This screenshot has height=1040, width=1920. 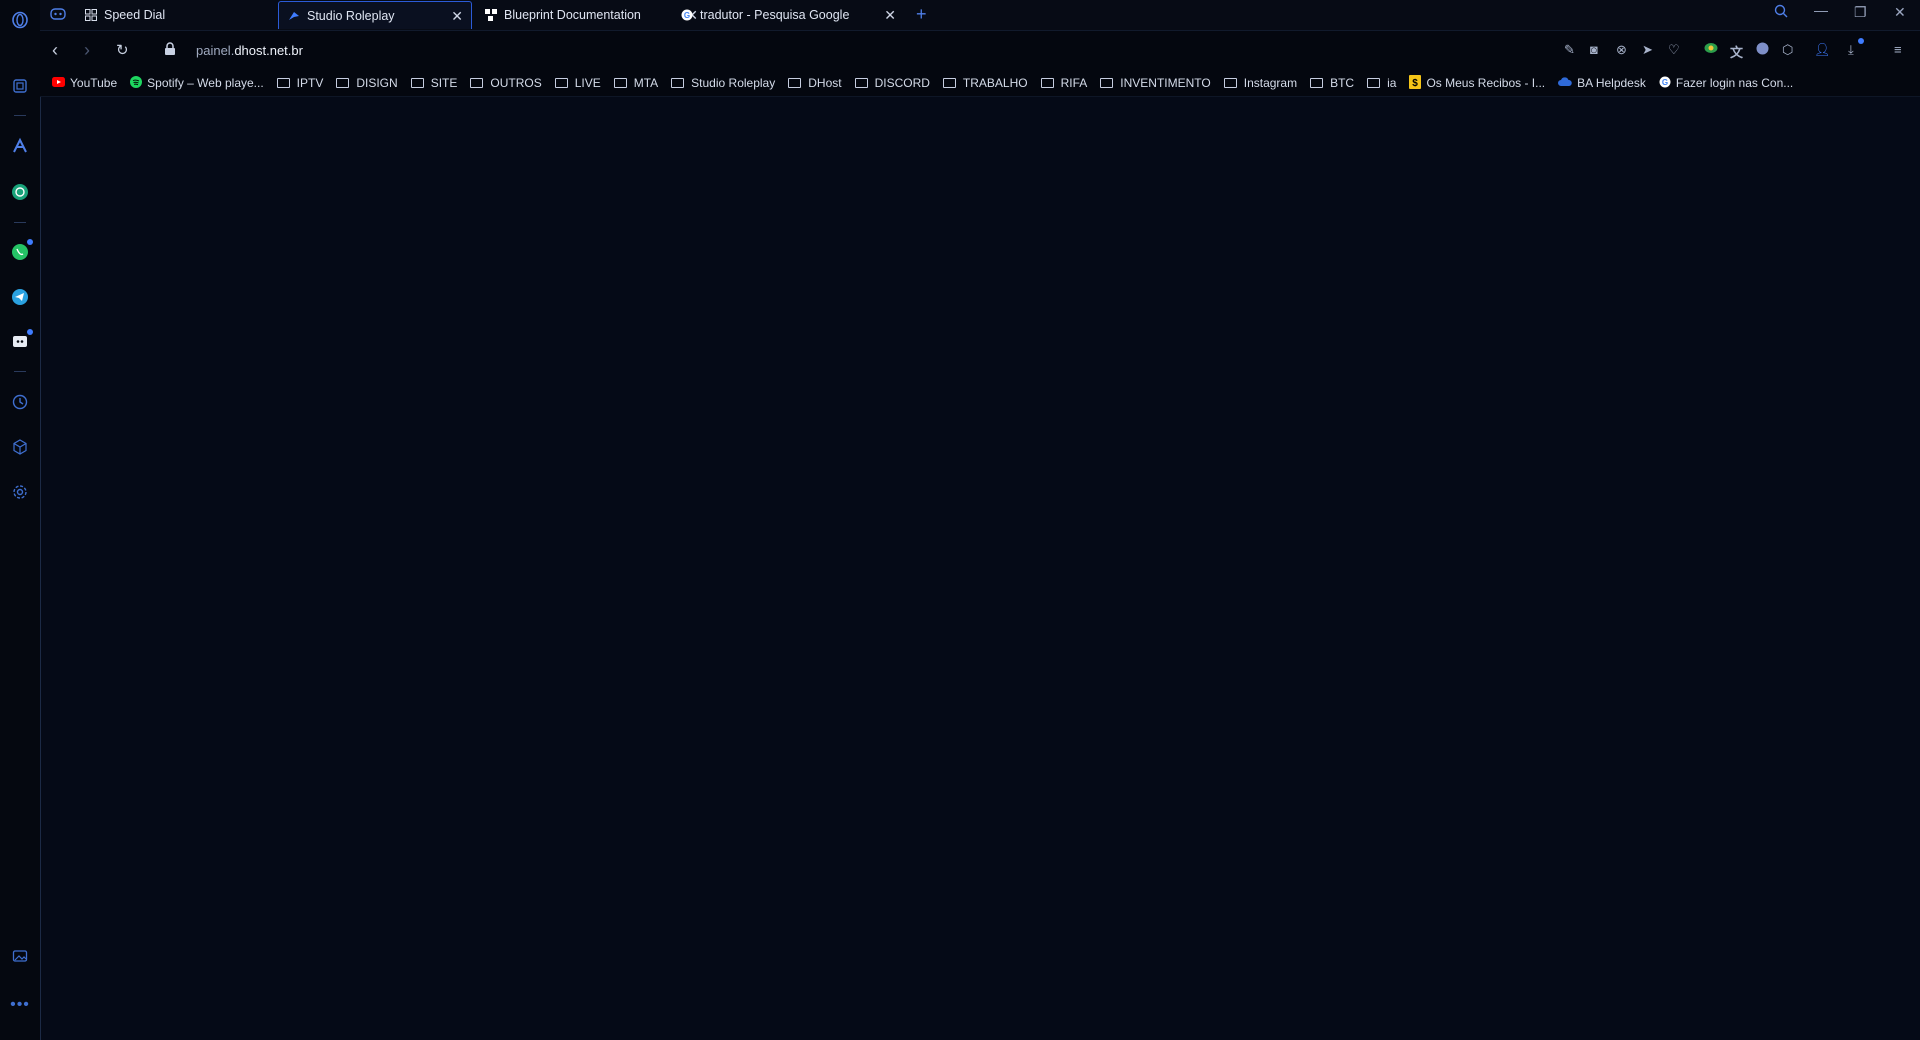 I want to click on bookmark-folder: DISIGN, so click(x=367, y=83).